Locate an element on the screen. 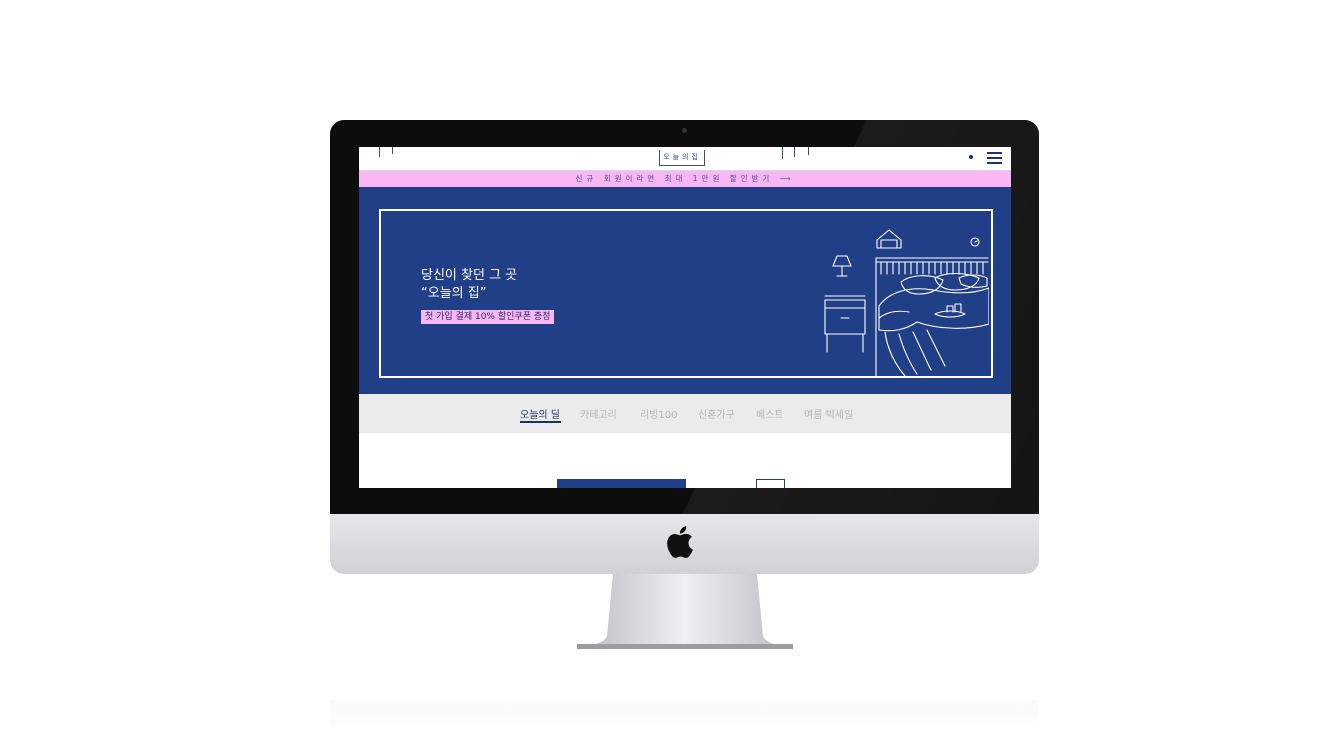  tab-category: 카테고리 is located at coordinates (598, 413).